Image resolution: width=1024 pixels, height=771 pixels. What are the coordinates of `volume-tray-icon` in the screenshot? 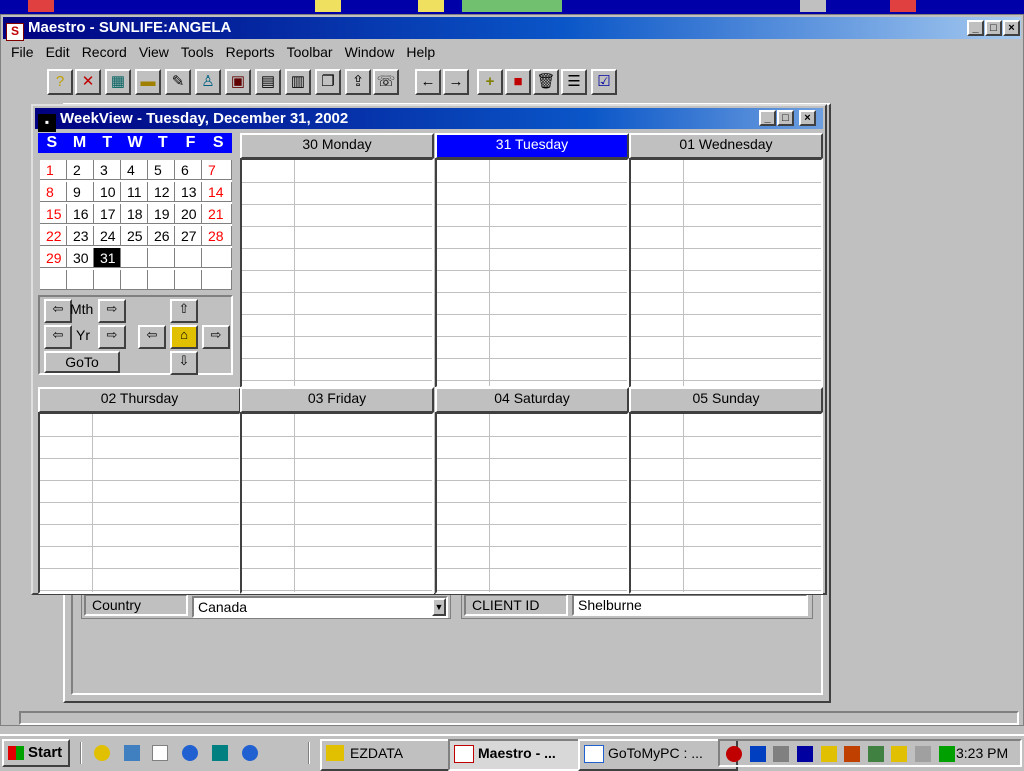 It's located at (828, 753).